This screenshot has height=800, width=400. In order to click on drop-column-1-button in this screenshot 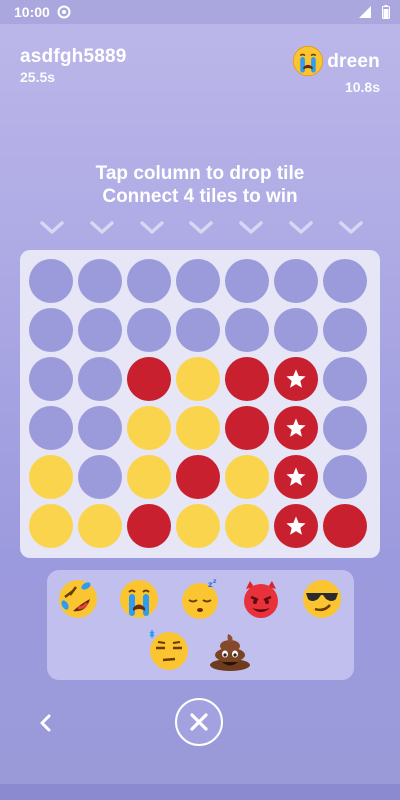, I will do `click(52, 230)`.